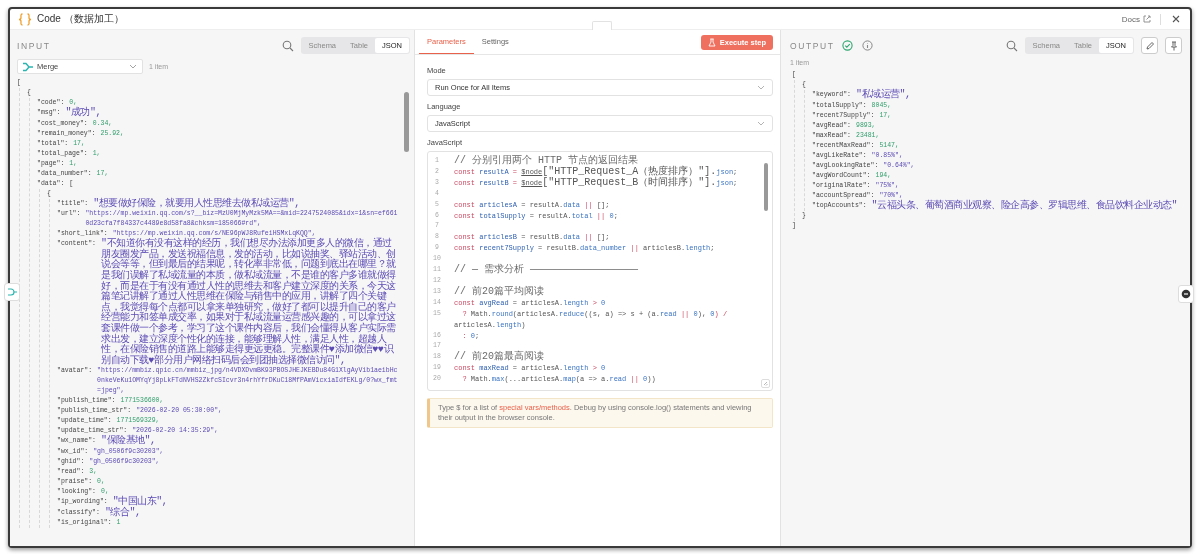 The image size is (1200, 554). What do you see at coordinates (80, 19) in the screenshot?
I see `window-title: Code （数据加工）` at bounding box center [80, 19].